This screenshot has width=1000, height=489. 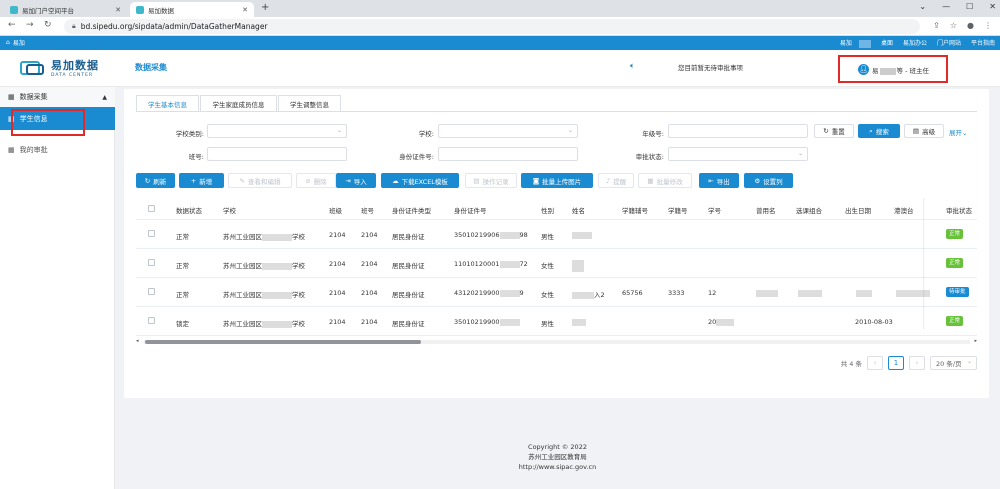 I want to click on tab-student-adjustment: 学生调整信息, so click(x=309, y=103).